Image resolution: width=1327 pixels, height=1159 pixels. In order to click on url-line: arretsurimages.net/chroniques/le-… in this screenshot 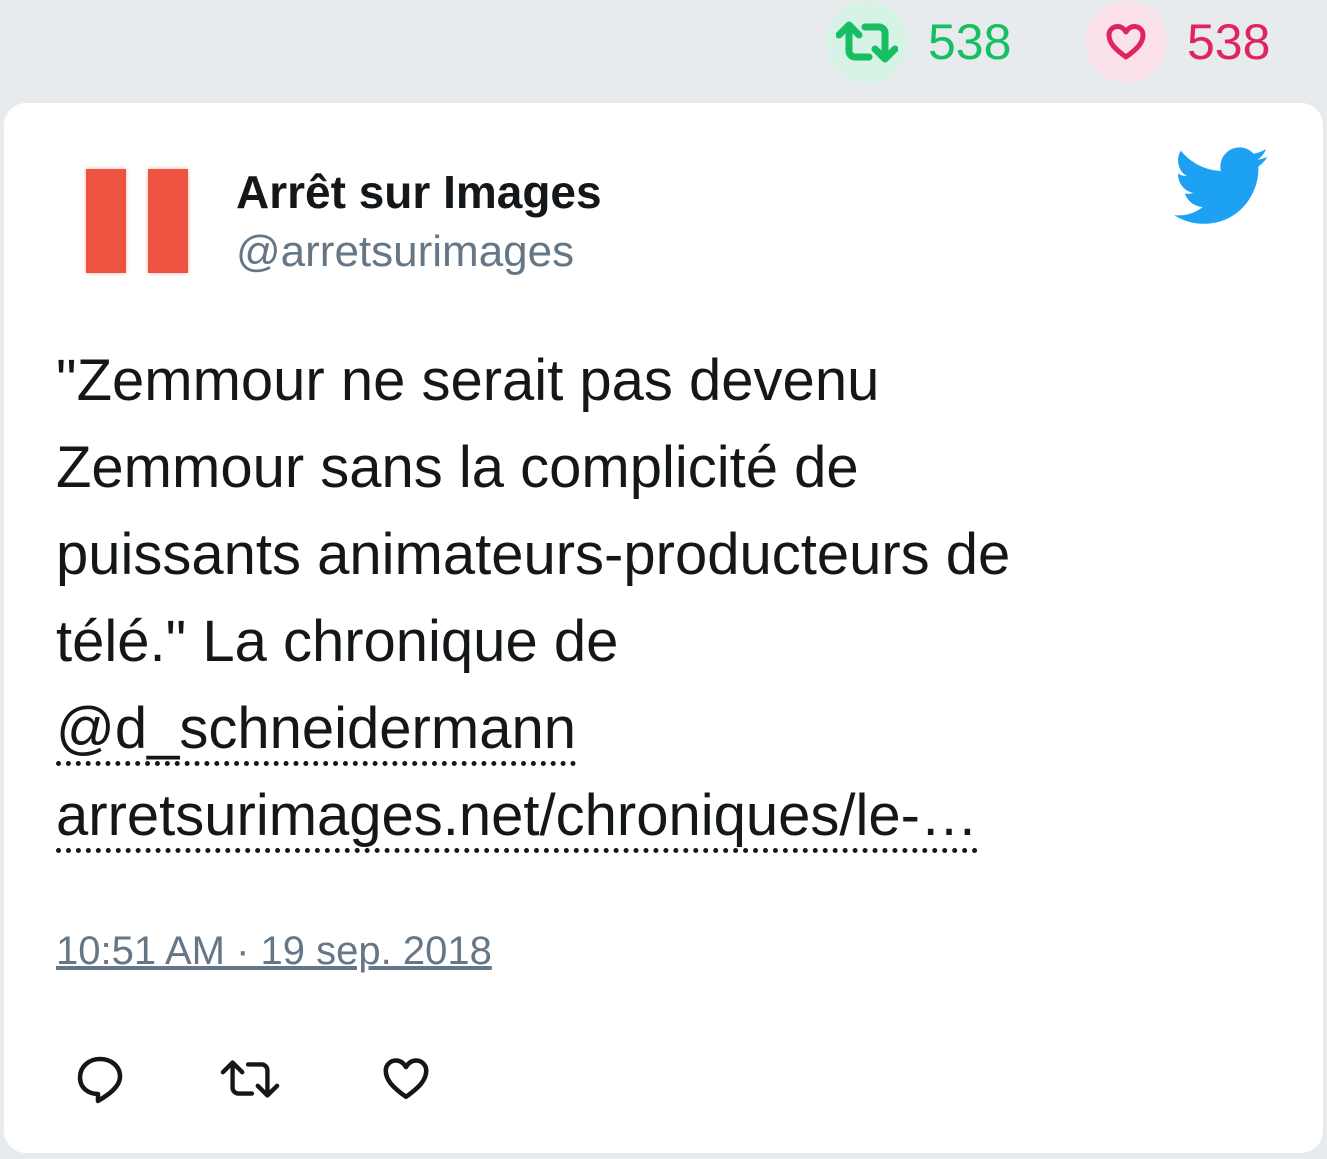, I will do `click(671, 815)`.